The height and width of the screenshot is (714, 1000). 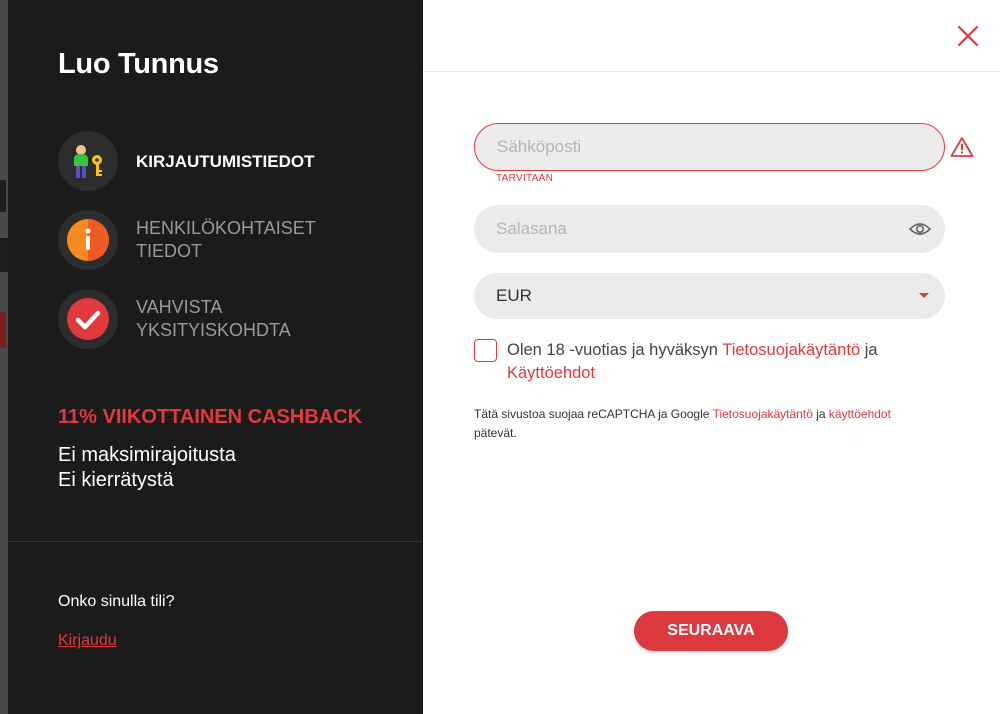 What do you see at coordinates (225, 161) in the screenshot?
I see `step-label: KIRJAUTUMISTIEDOT` at bounding box center [225, 161].